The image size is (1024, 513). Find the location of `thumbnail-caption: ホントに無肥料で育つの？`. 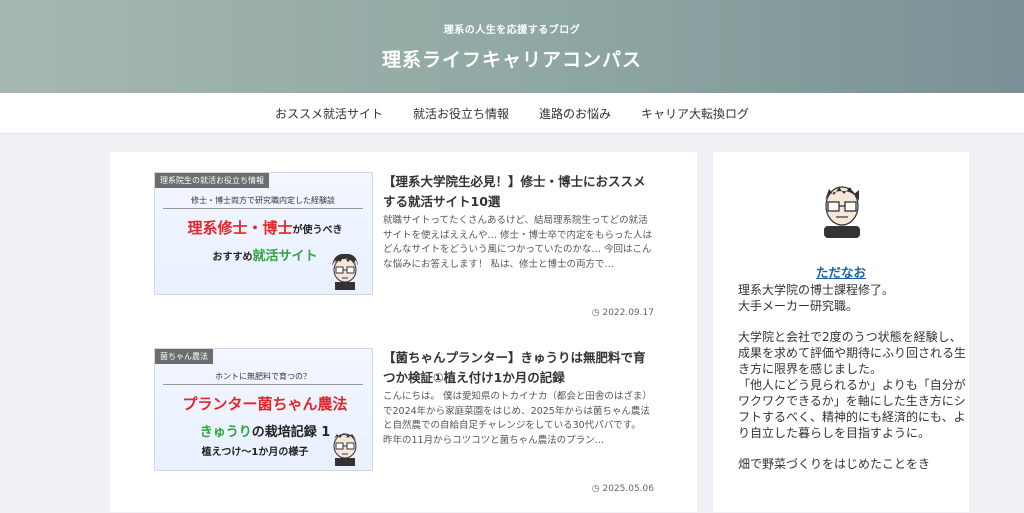

thumbnail-caption: ホントに無肥料で育つの？ is located at coordinates (263, 378).